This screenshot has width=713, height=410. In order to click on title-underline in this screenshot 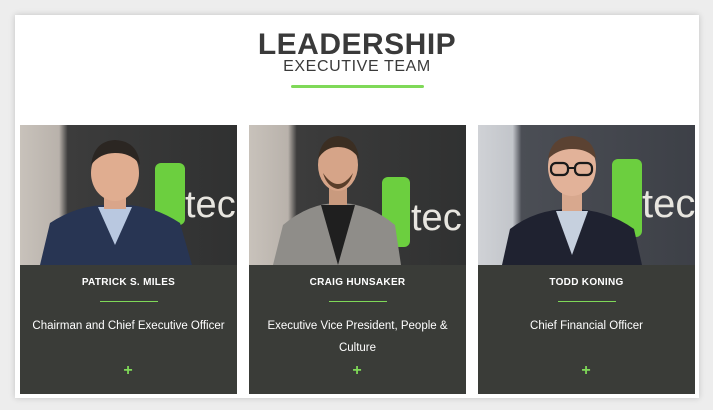, I will do `click(357, 86)`.